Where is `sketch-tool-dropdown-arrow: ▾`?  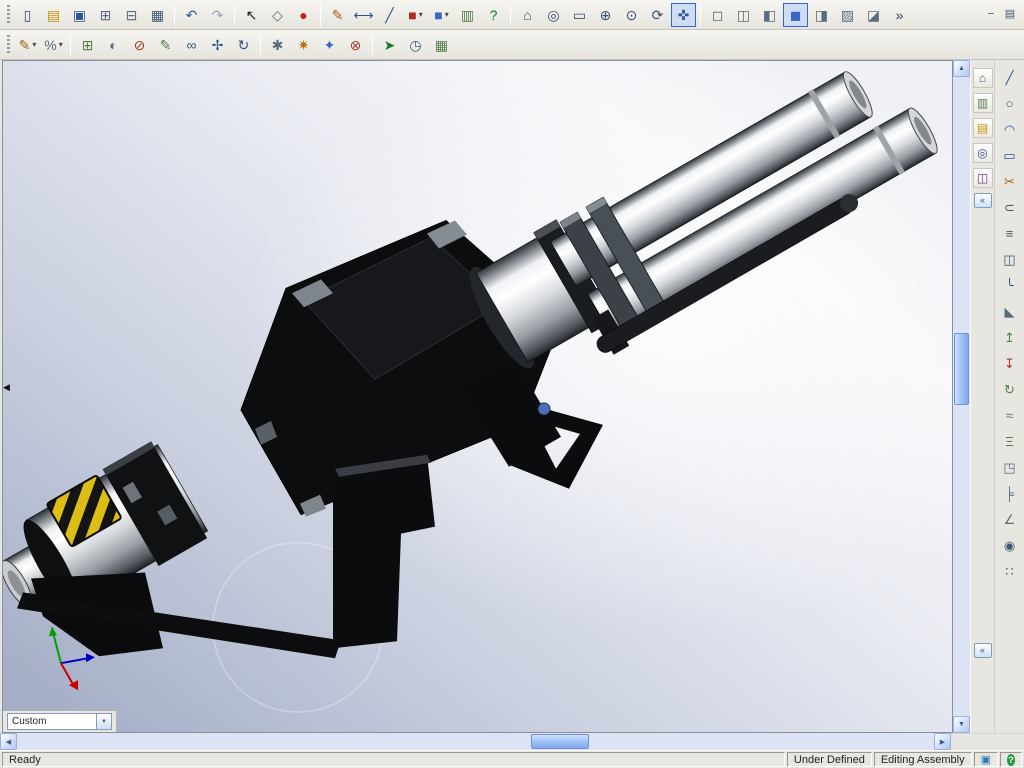 sketch-tool-dropdown-arrow: ▾ is located at coordinates (34, 44).